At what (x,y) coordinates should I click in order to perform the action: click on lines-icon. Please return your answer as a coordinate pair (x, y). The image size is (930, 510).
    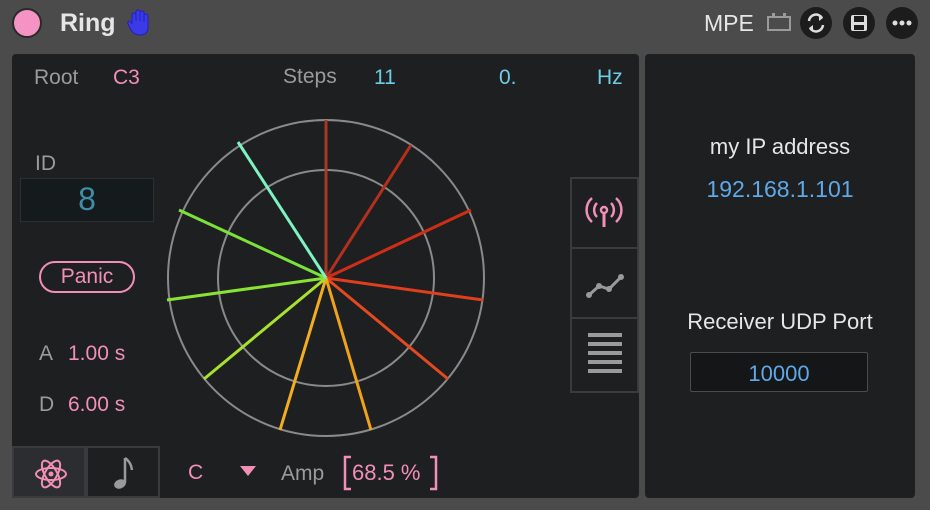
    Looking at the image, I should click on (605, 353).